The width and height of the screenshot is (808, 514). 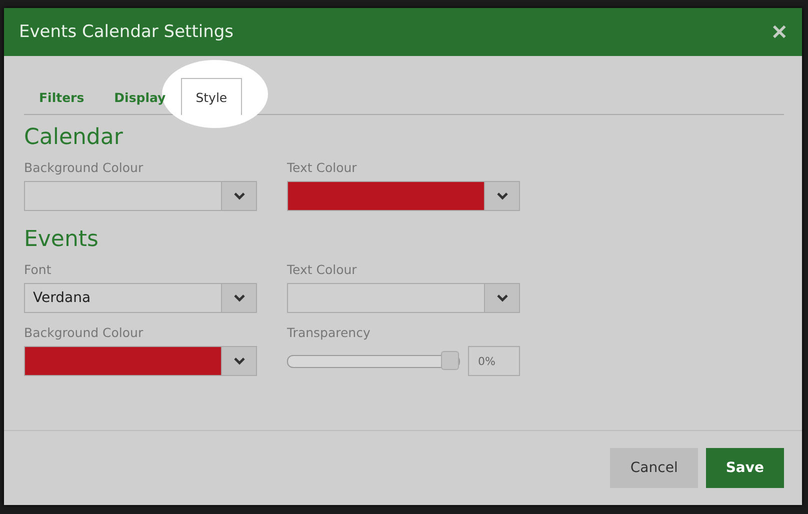 I want to click on font-dropdown: Verdana, so click(x=140, y=298).